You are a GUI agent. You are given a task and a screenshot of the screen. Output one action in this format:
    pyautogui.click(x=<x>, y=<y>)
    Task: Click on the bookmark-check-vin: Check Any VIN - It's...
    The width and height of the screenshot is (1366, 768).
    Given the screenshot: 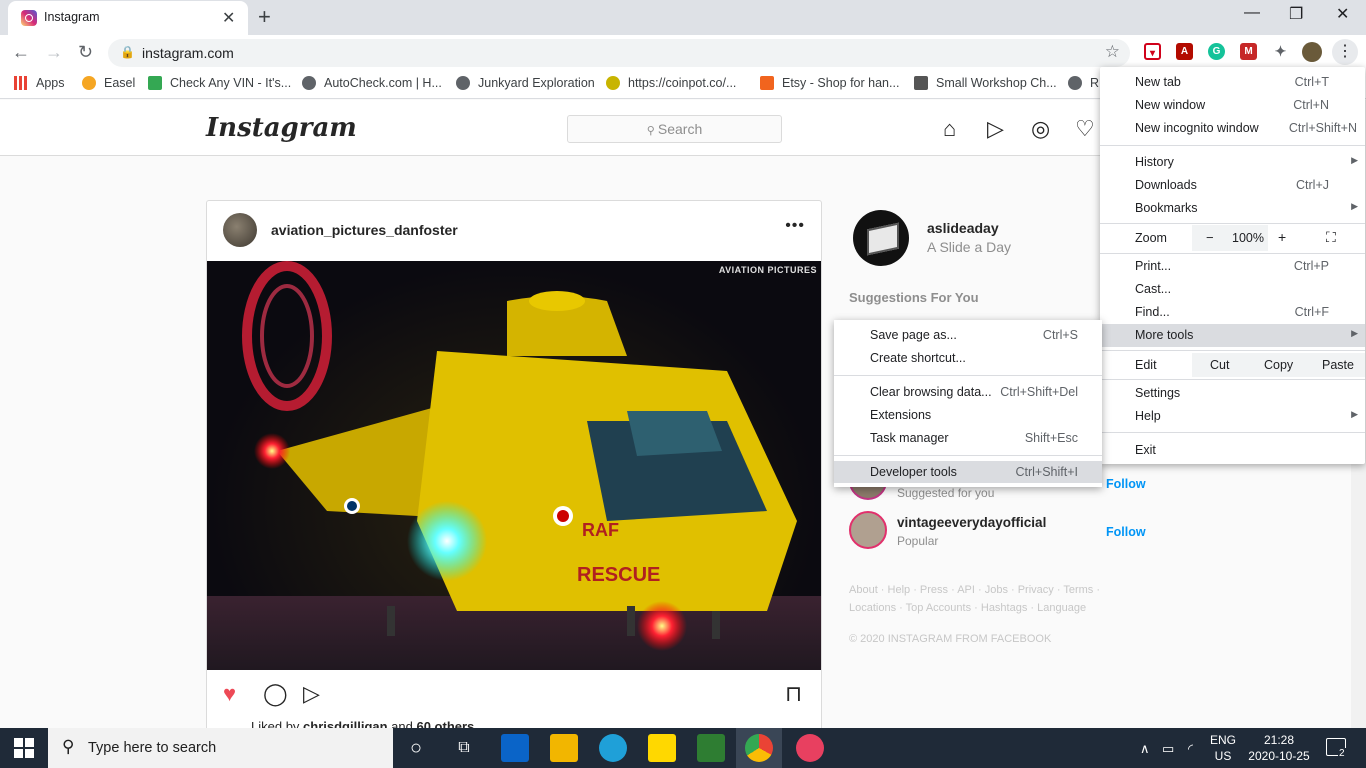 What is the action you would take?
    pyautogui.click(x=219, y=83)
    